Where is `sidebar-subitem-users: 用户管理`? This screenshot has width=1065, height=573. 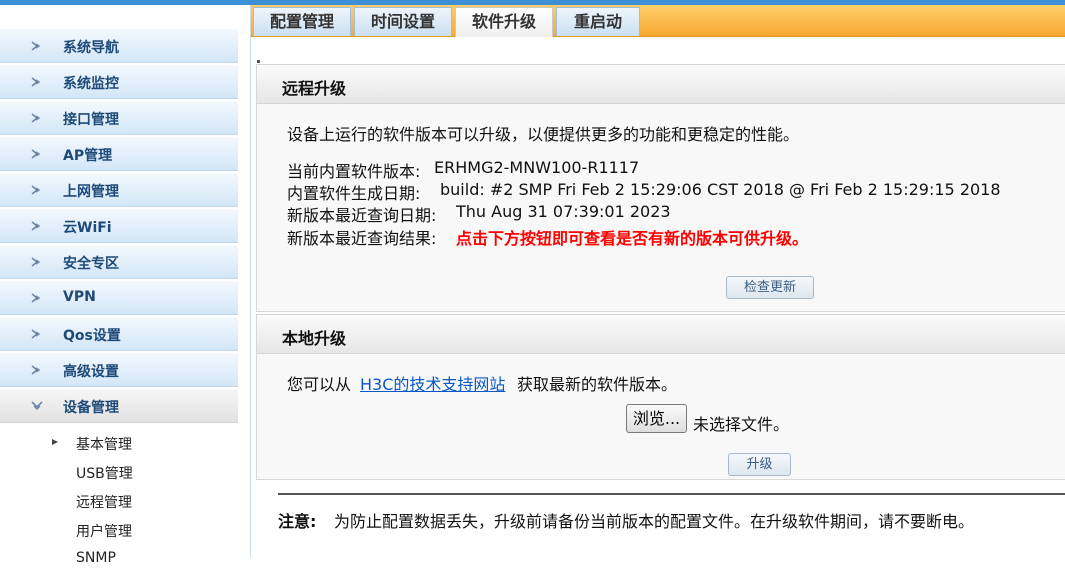 sidebar-subitem-users: 用户管理 is located at coordinates (119, 529).